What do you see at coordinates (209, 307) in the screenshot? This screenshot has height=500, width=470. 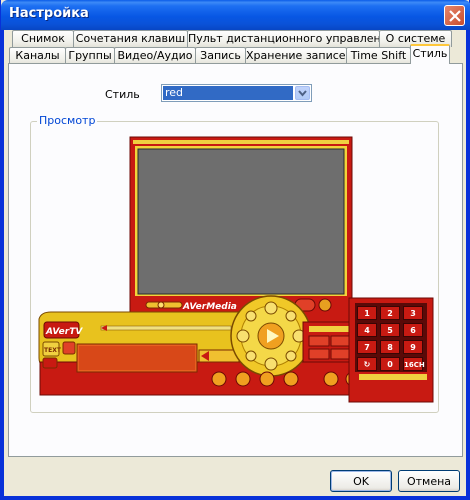 I see `avermedia-brand: AVerMedia` at bounding box center [209, 307].